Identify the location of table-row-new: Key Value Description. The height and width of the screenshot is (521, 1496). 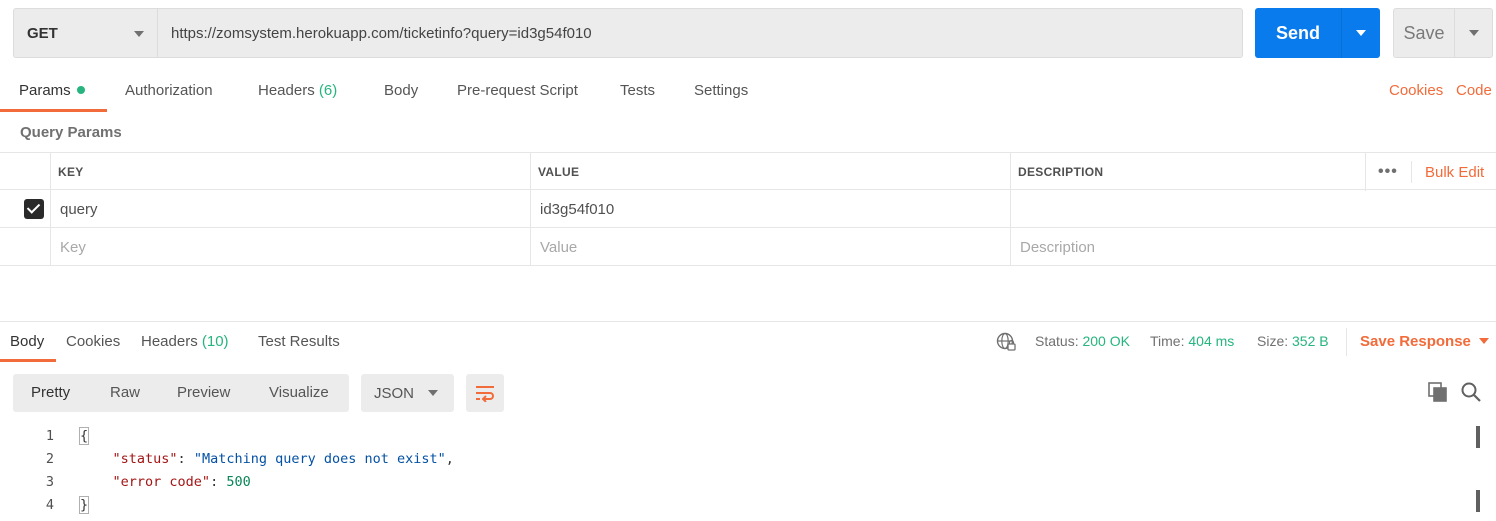
(748, 247).